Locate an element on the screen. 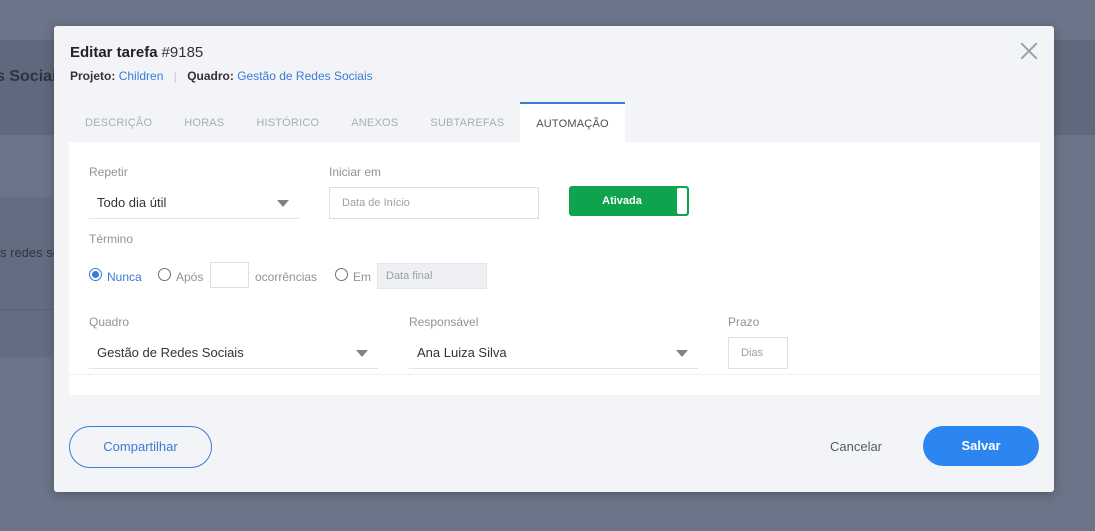  board-select: Gestão de Redes Sociais is located at coordinates (233, 353).